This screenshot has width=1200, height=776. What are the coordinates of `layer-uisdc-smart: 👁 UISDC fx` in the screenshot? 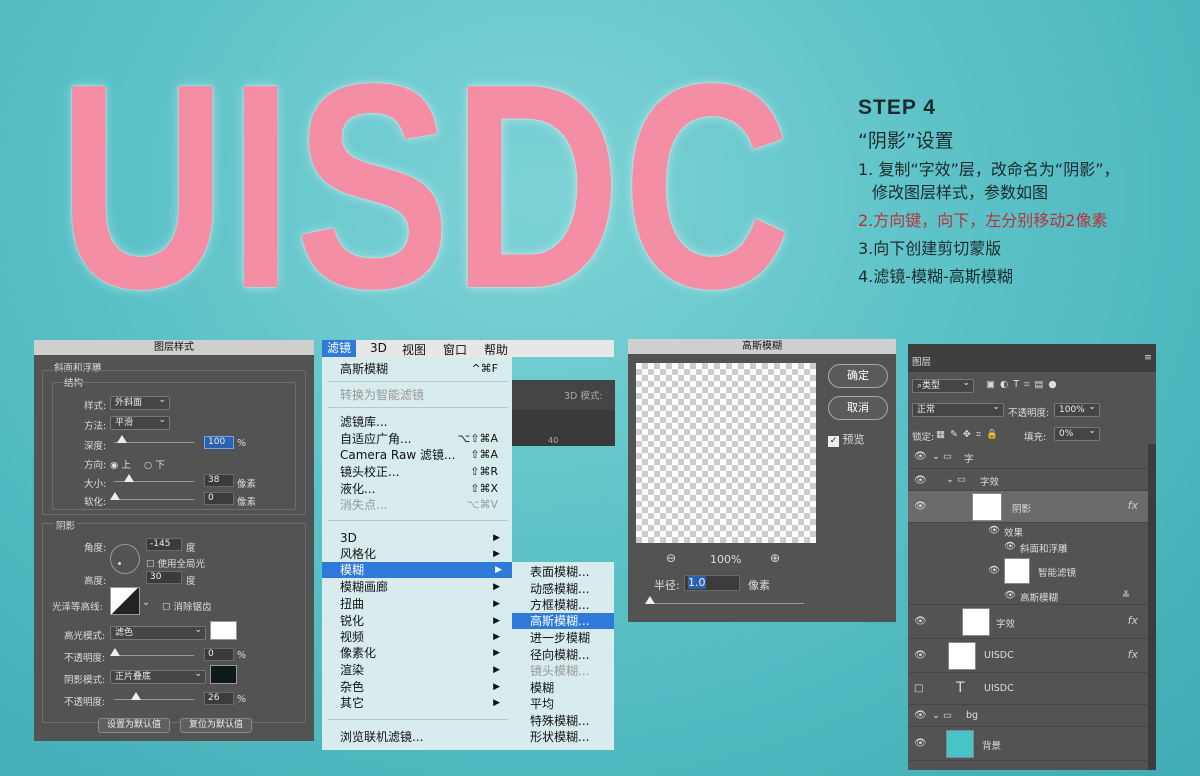 It's located at (1028, 656).